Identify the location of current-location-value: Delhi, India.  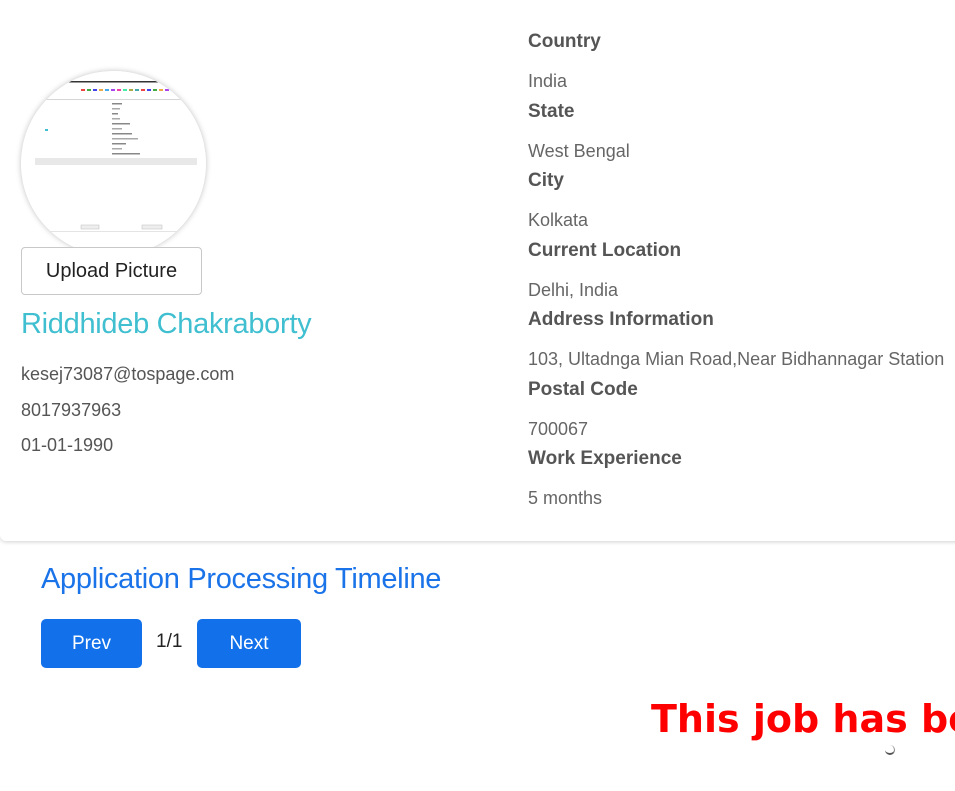
(573, 290).